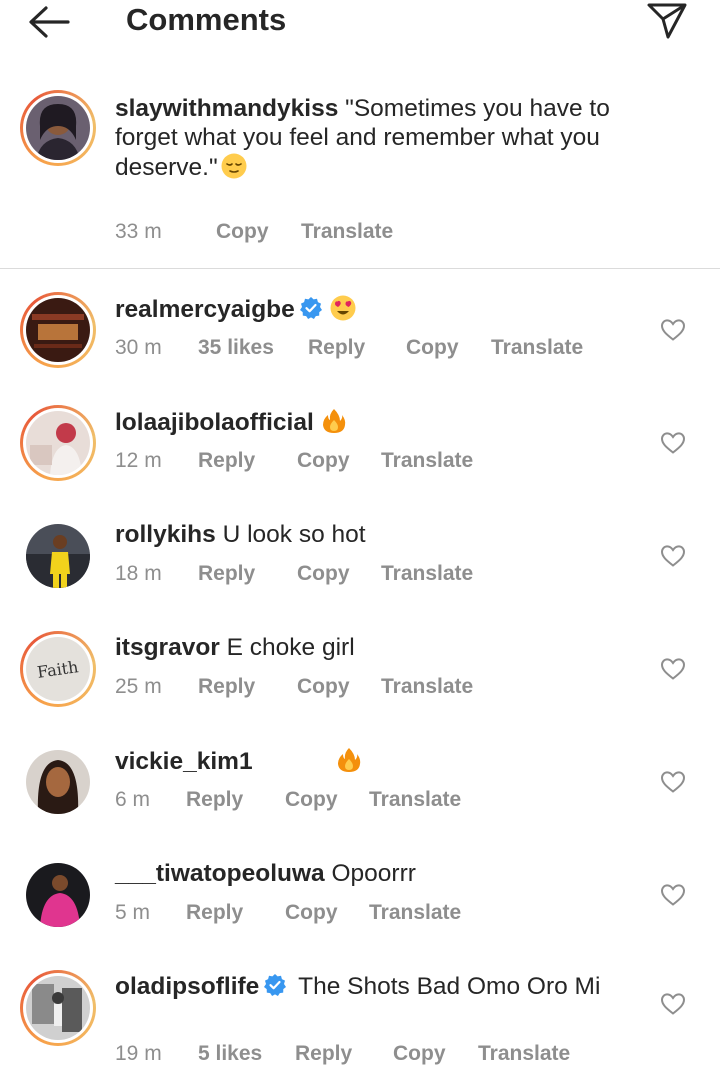  What do you see at coordinates (187, 986) in the screenshot?
I see `comment-username: oladipsoflife` at bounding box center [187, 986].